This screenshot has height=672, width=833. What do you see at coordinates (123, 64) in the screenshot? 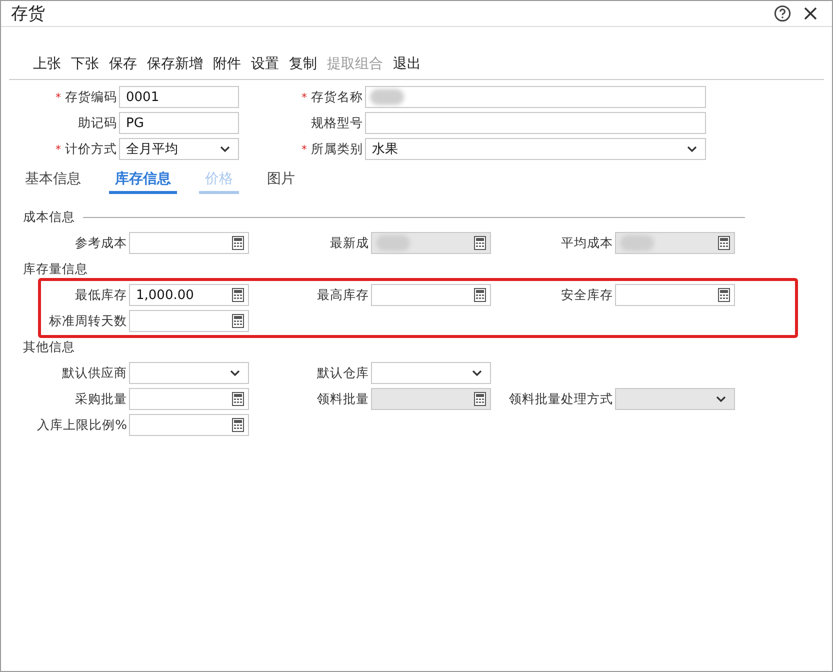
I see `toolbar-button: 保存` at bounding box center [123, 64].